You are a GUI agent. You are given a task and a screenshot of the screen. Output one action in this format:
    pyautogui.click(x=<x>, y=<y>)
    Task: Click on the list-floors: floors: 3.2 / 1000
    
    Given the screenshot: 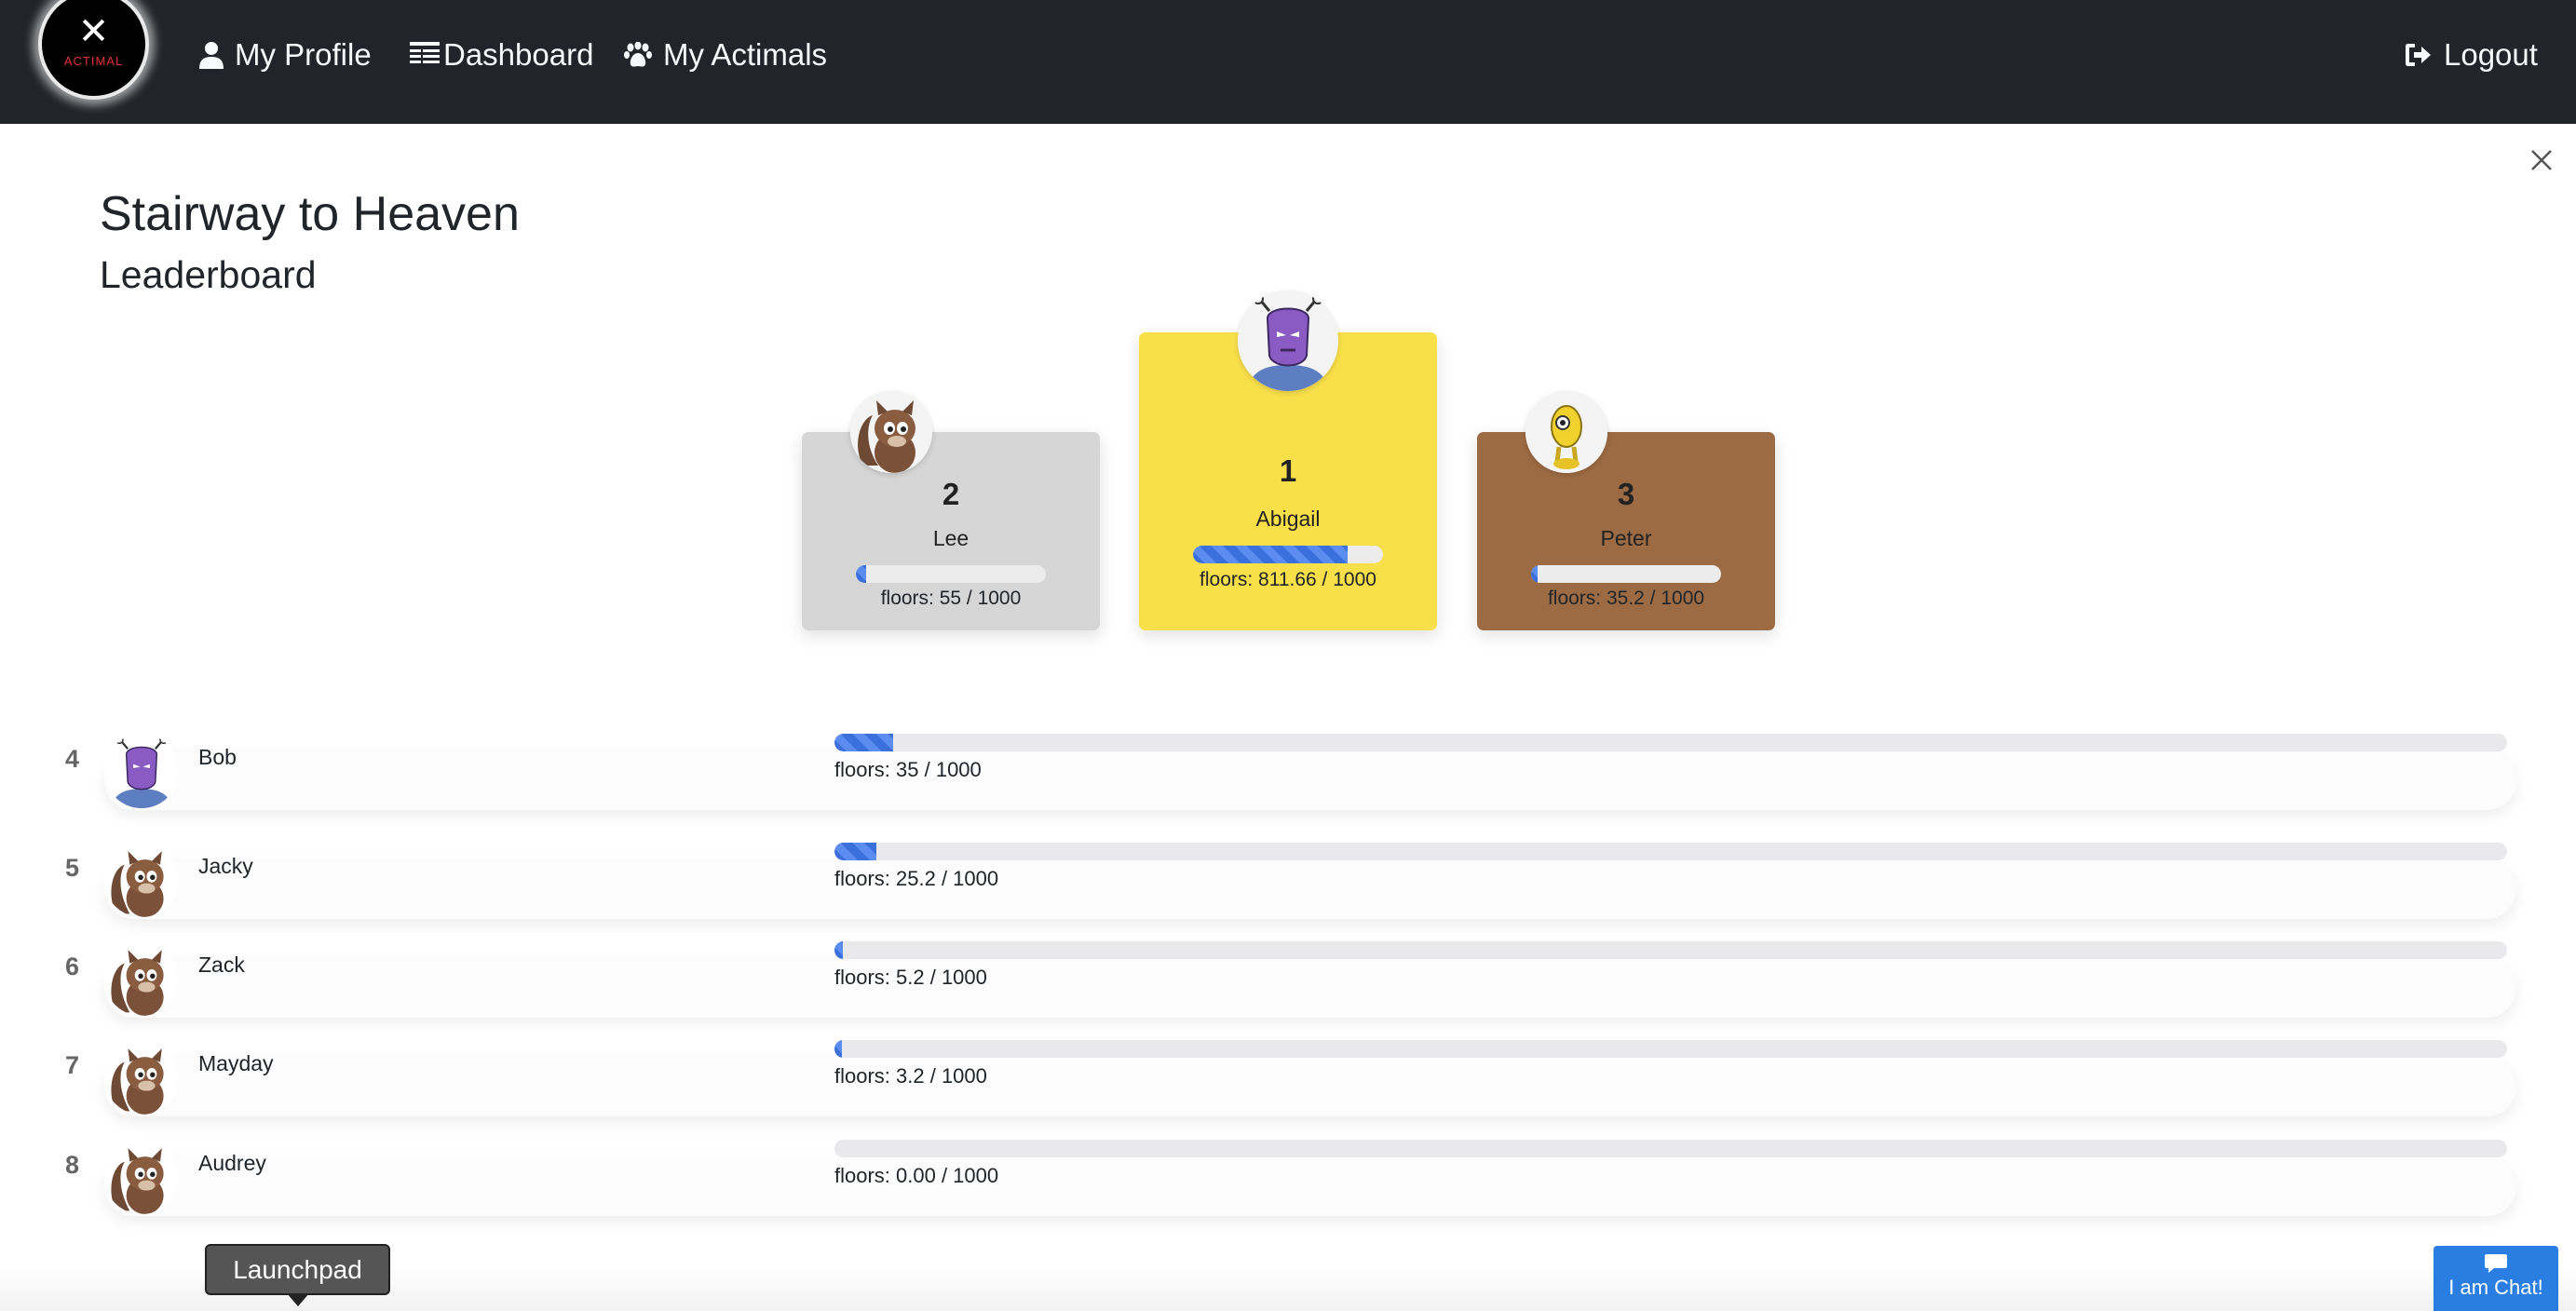 What is the action you would take?
    pyautogui.click(x=910, y=1076)
    